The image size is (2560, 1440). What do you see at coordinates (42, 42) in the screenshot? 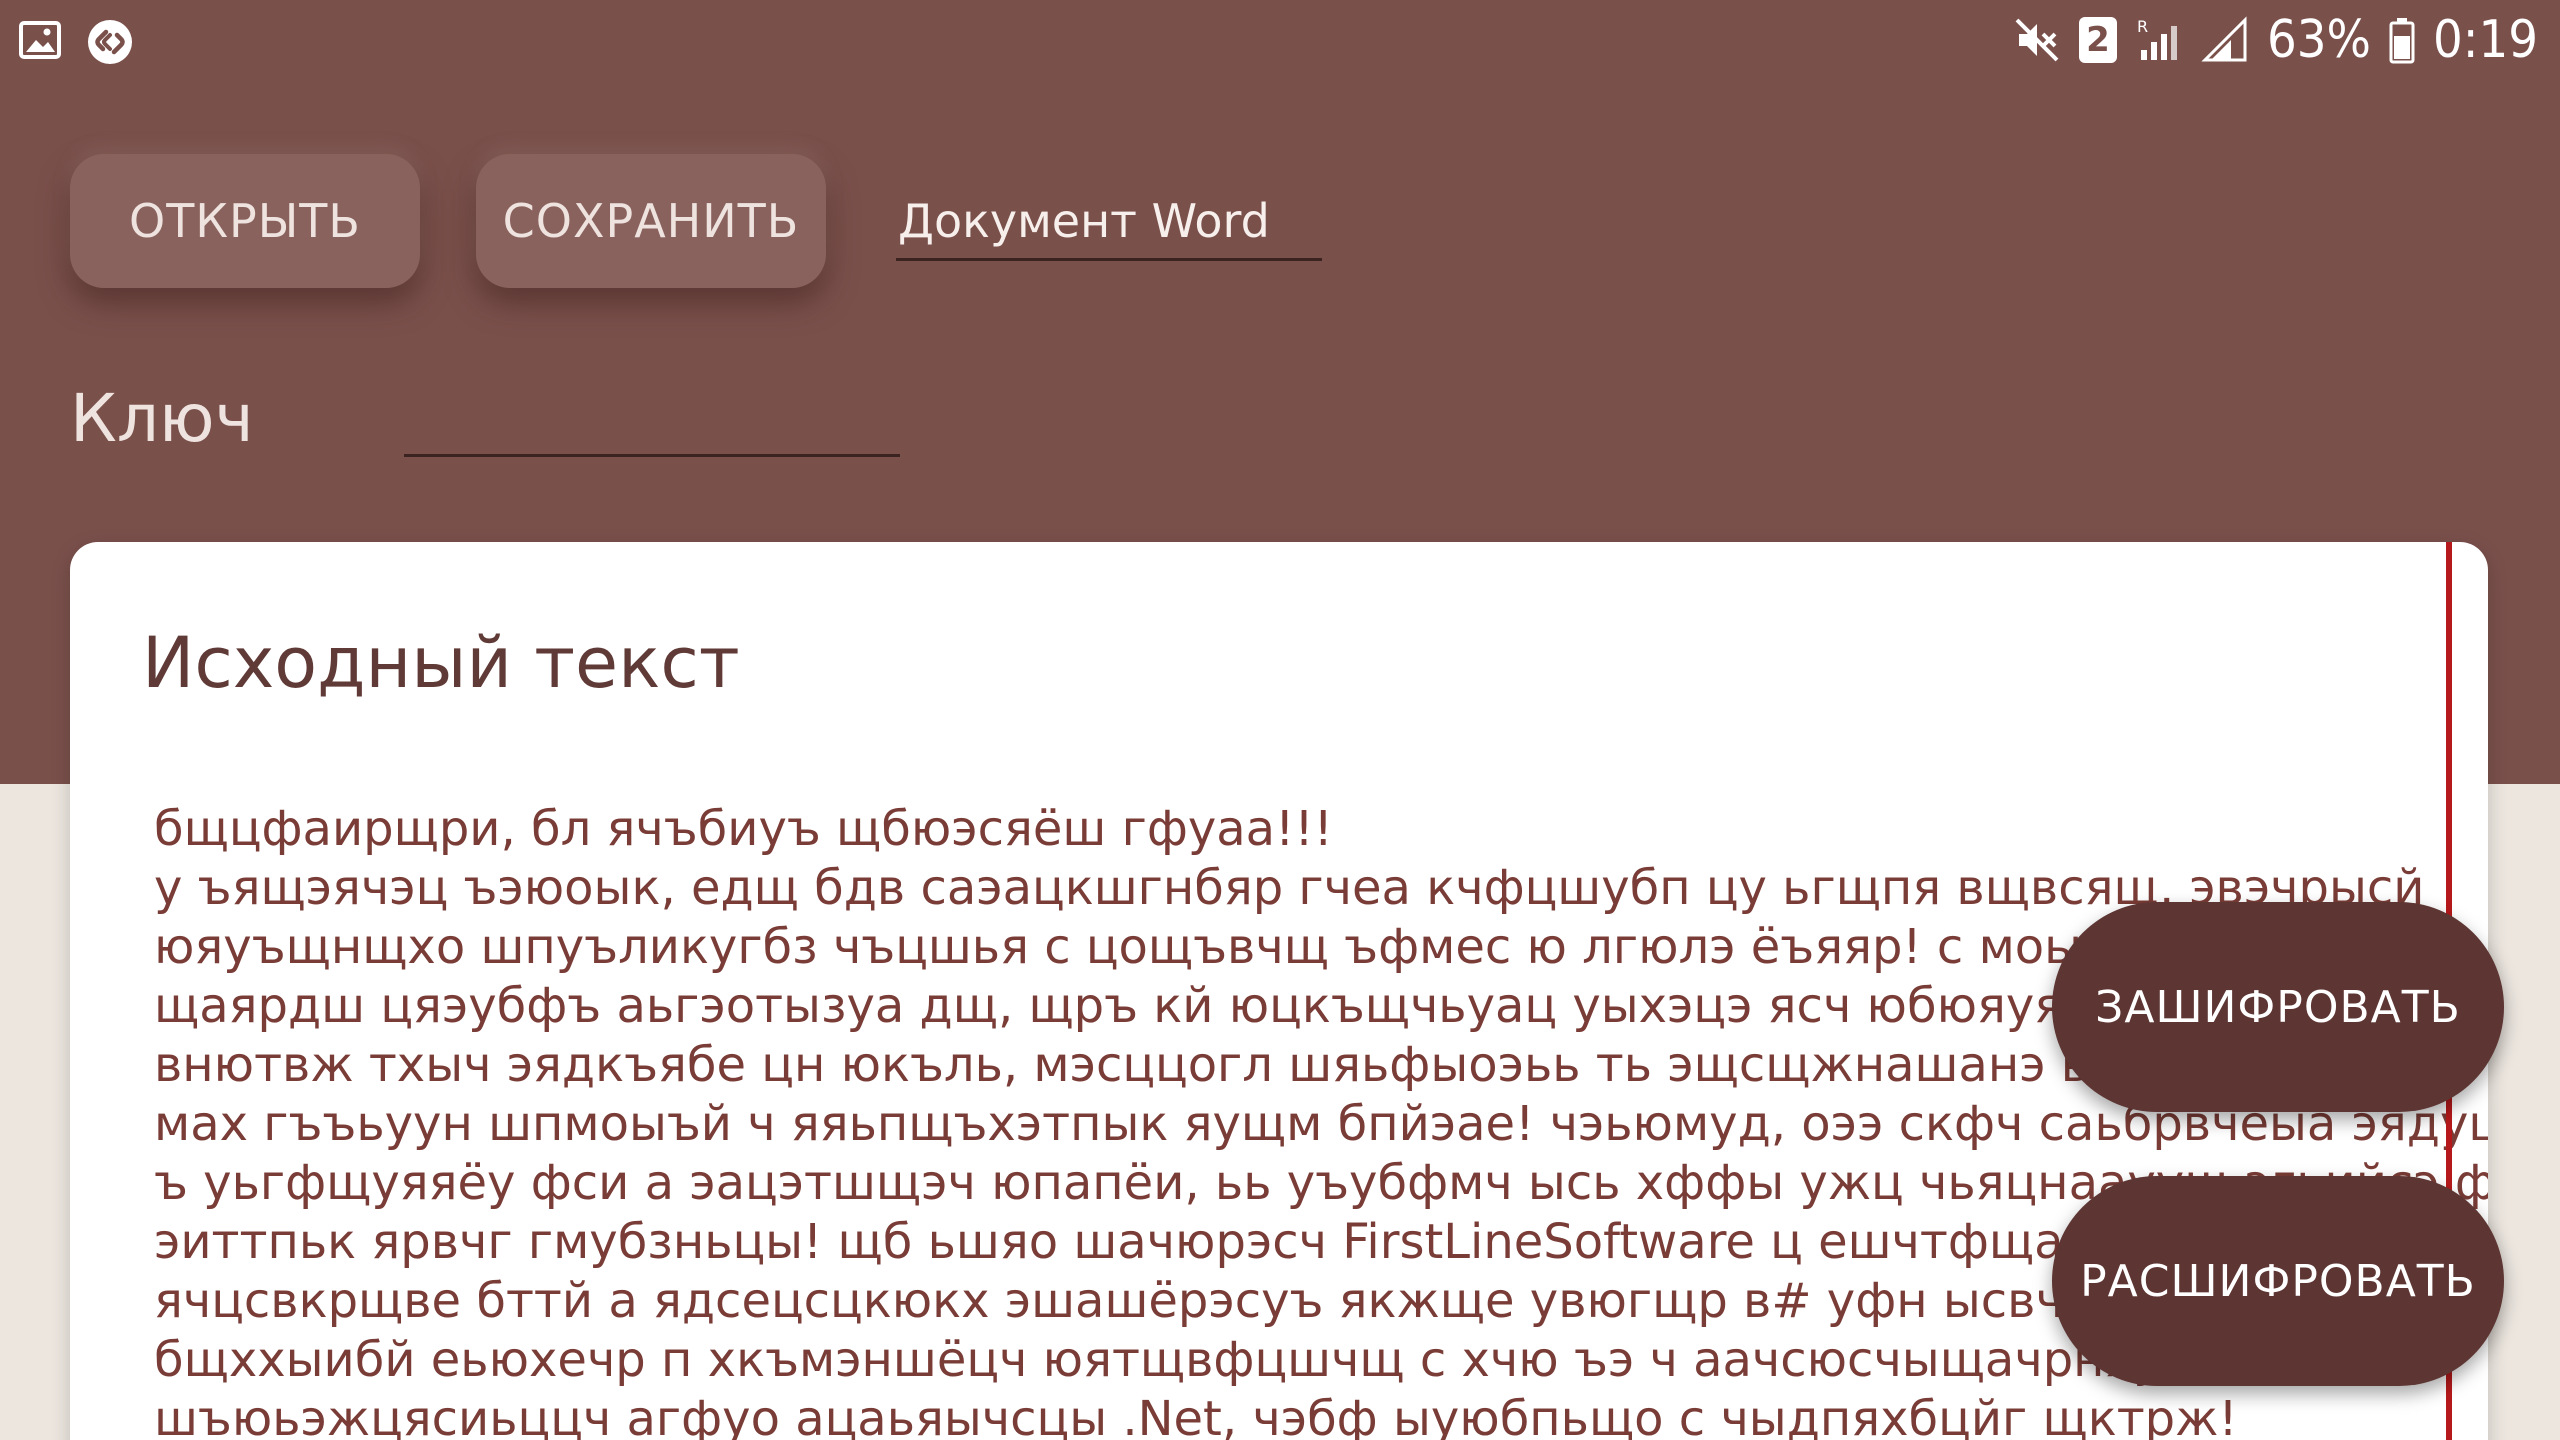
I see `gallery-icon` at bounding box center [42, 42].